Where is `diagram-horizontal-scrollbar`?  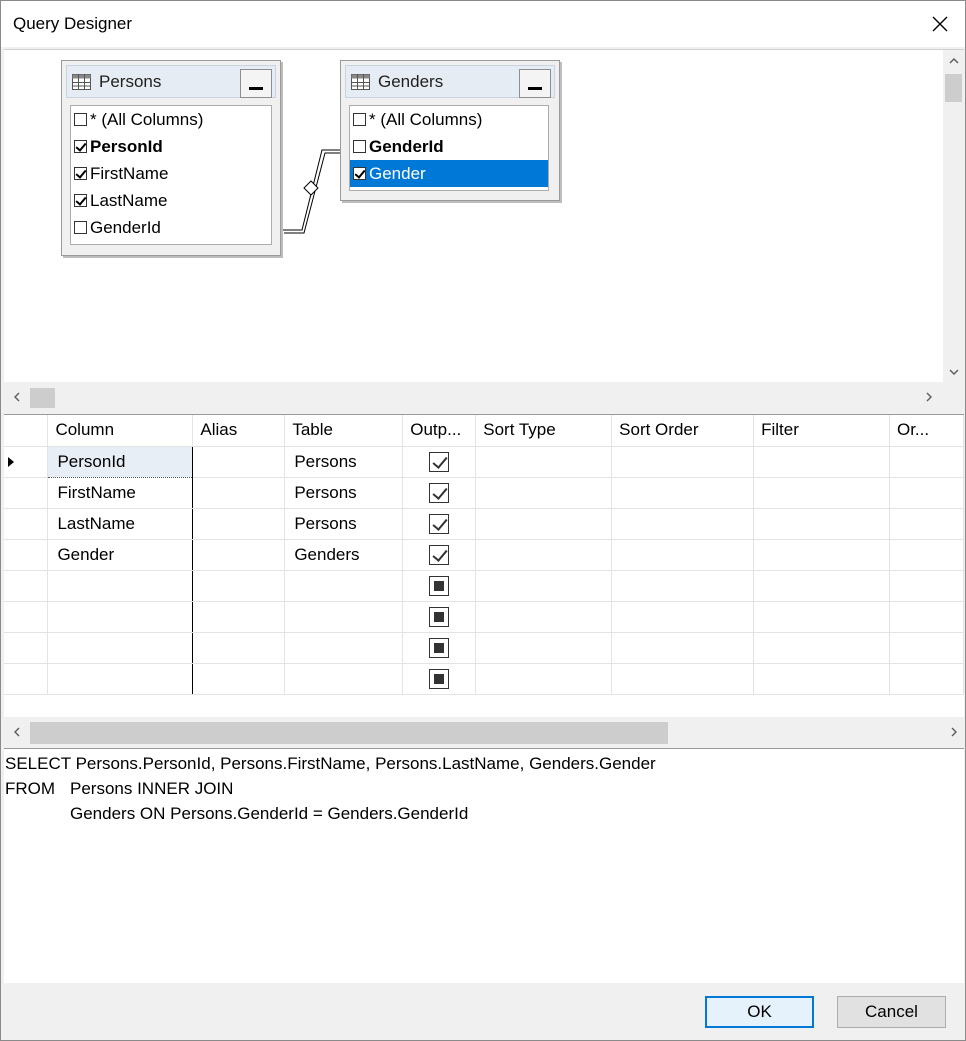 diagram-horizontal-scrollbar is located at coordinates (484, 397).